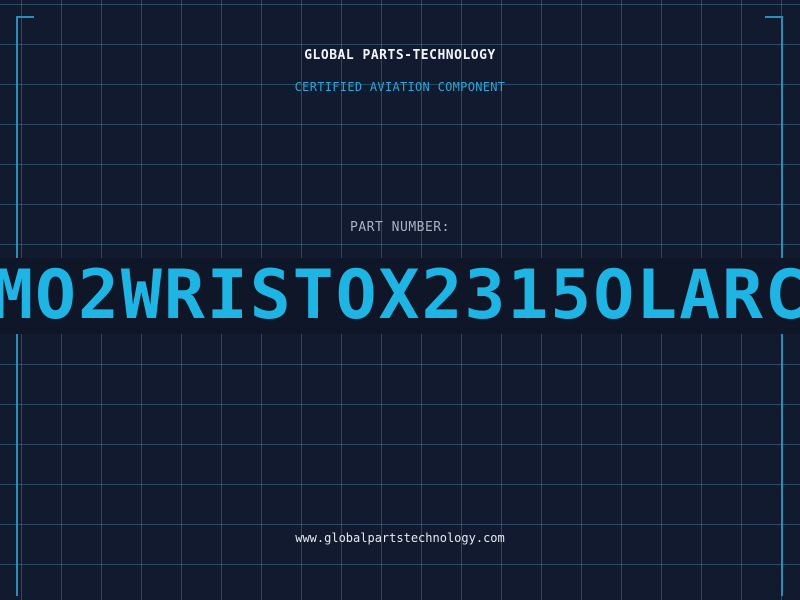 The width and height of the screenshot is (800, 600). I want to click on brand-title: GLOBAL PARTS-TECHNOLOGY, so click(400, 55).